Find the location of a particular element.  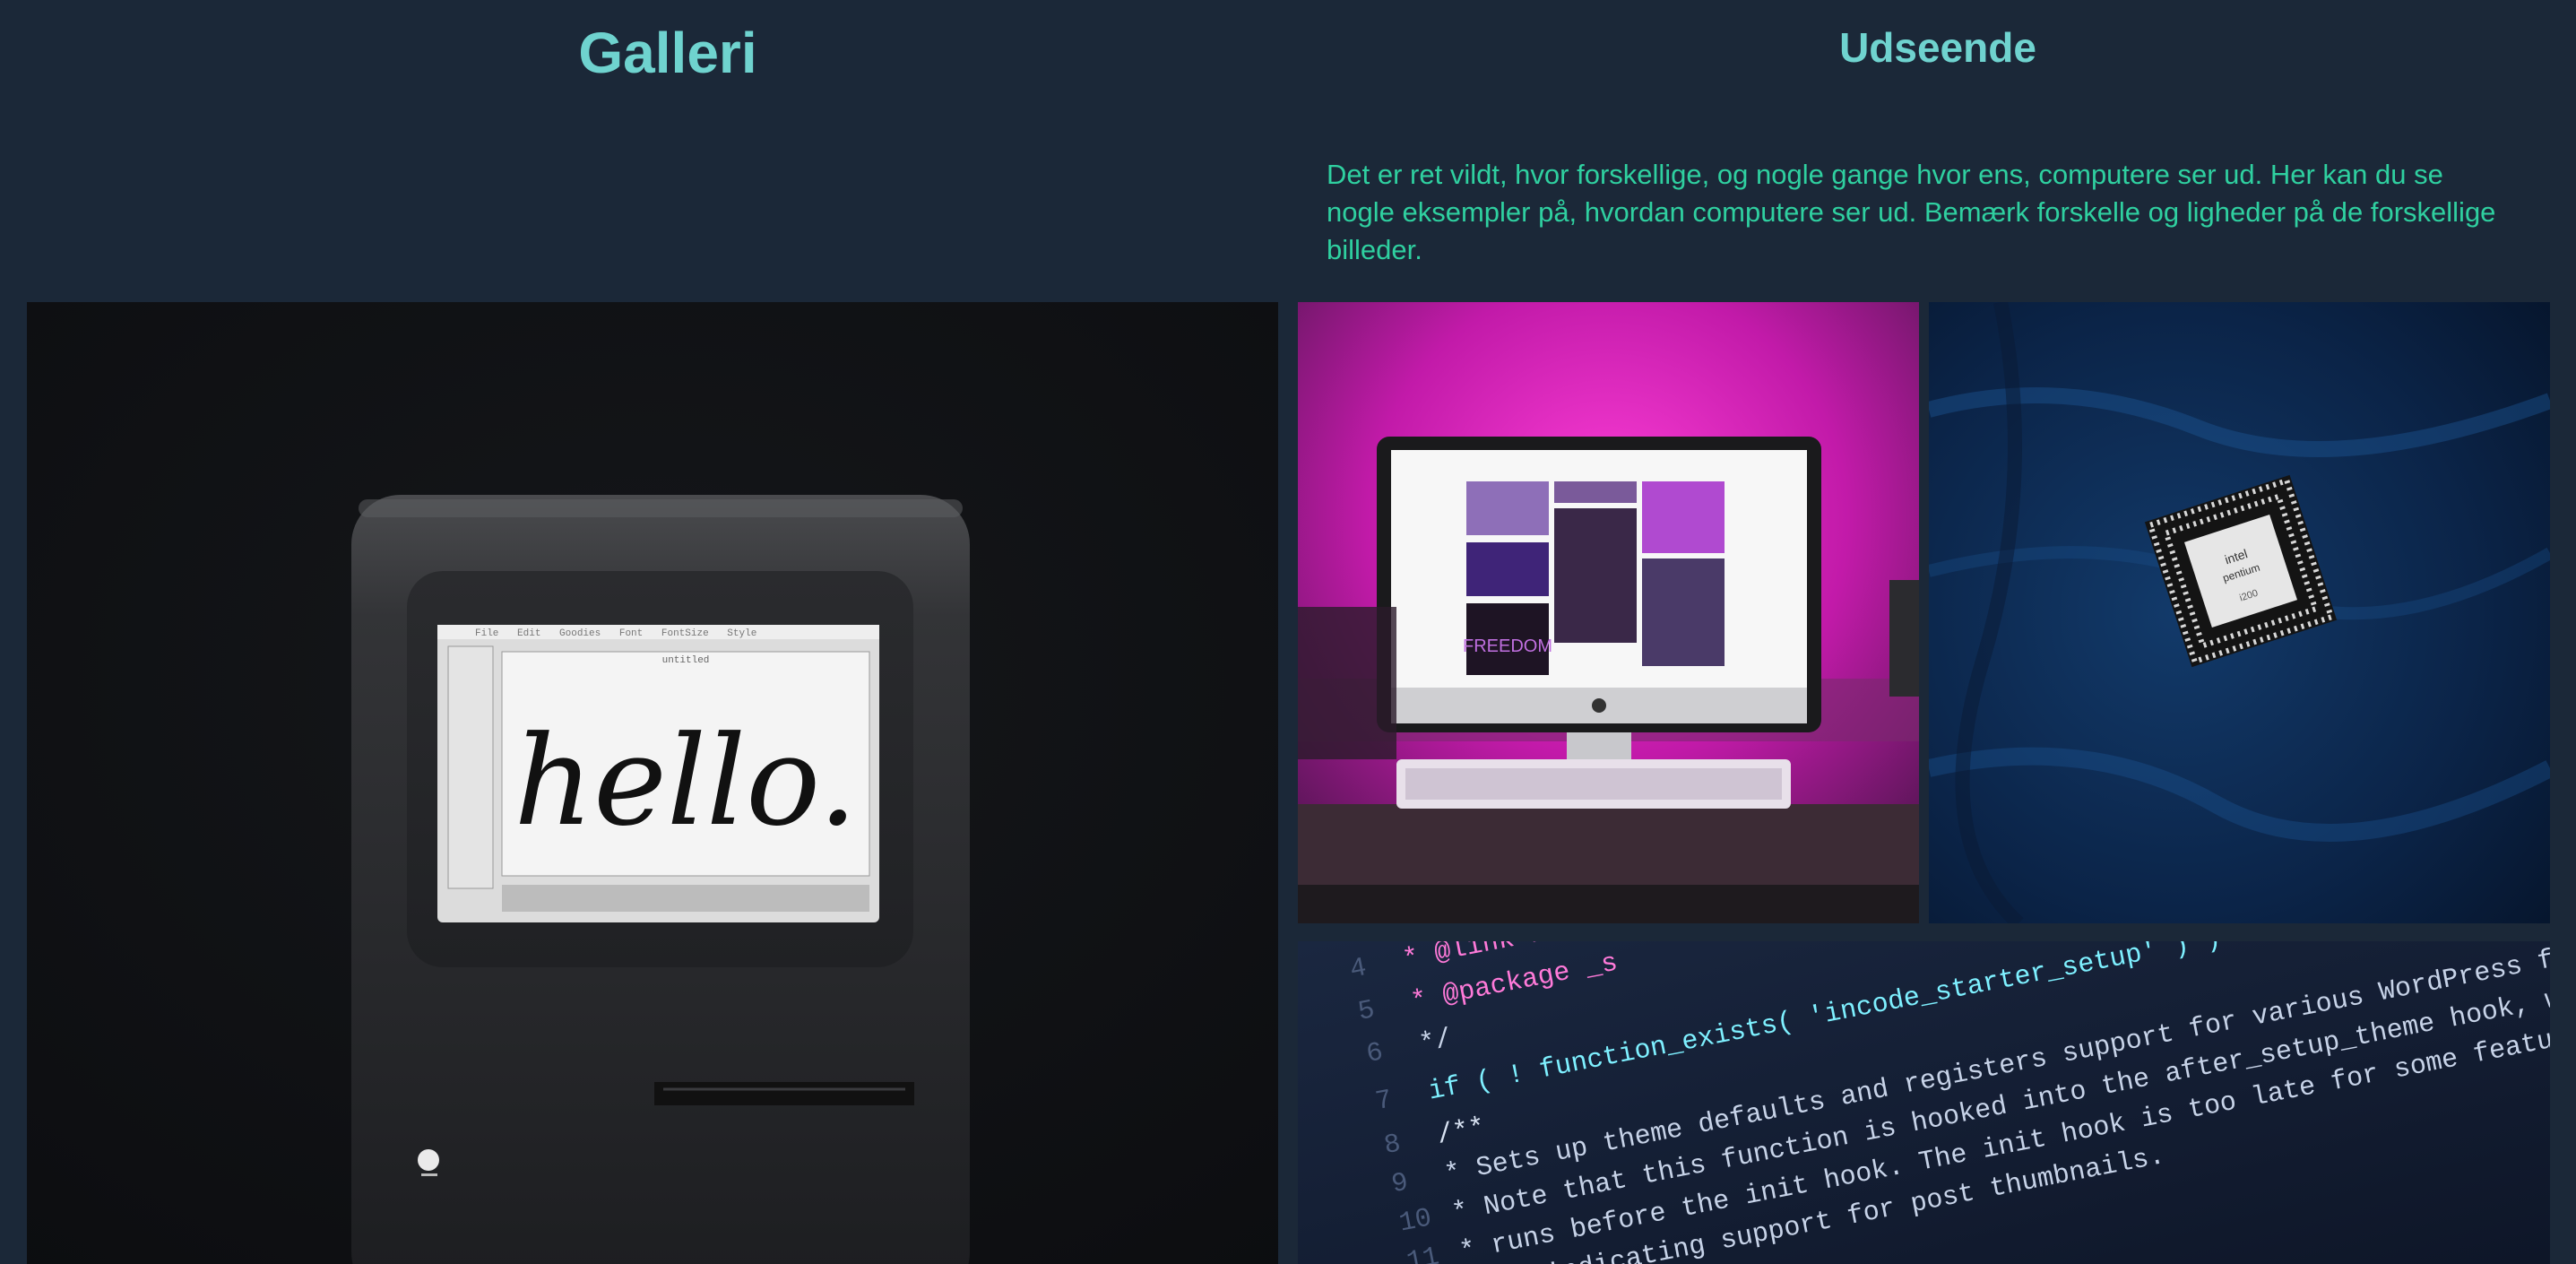

imac-neon-text: FREEDOM is located at coordinates (1507, 646).